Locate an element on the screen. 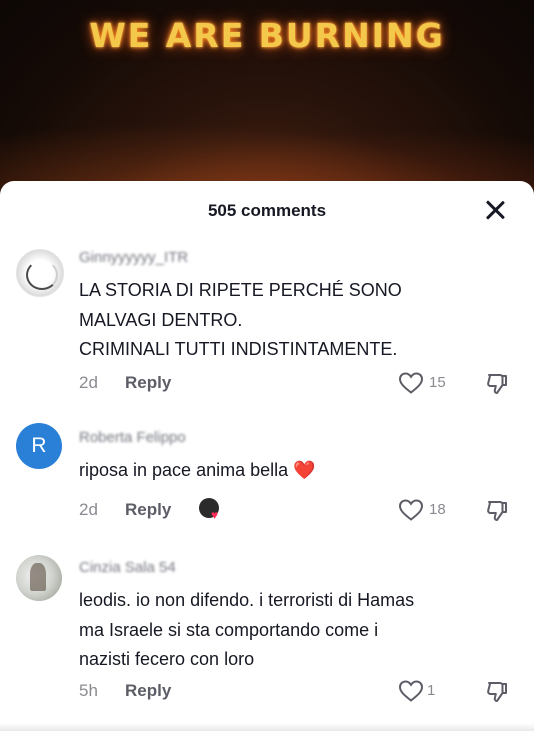 The width and height of the screenshot is (534, 731). comments-count: 505 comments is located at coordinates (267, 210).